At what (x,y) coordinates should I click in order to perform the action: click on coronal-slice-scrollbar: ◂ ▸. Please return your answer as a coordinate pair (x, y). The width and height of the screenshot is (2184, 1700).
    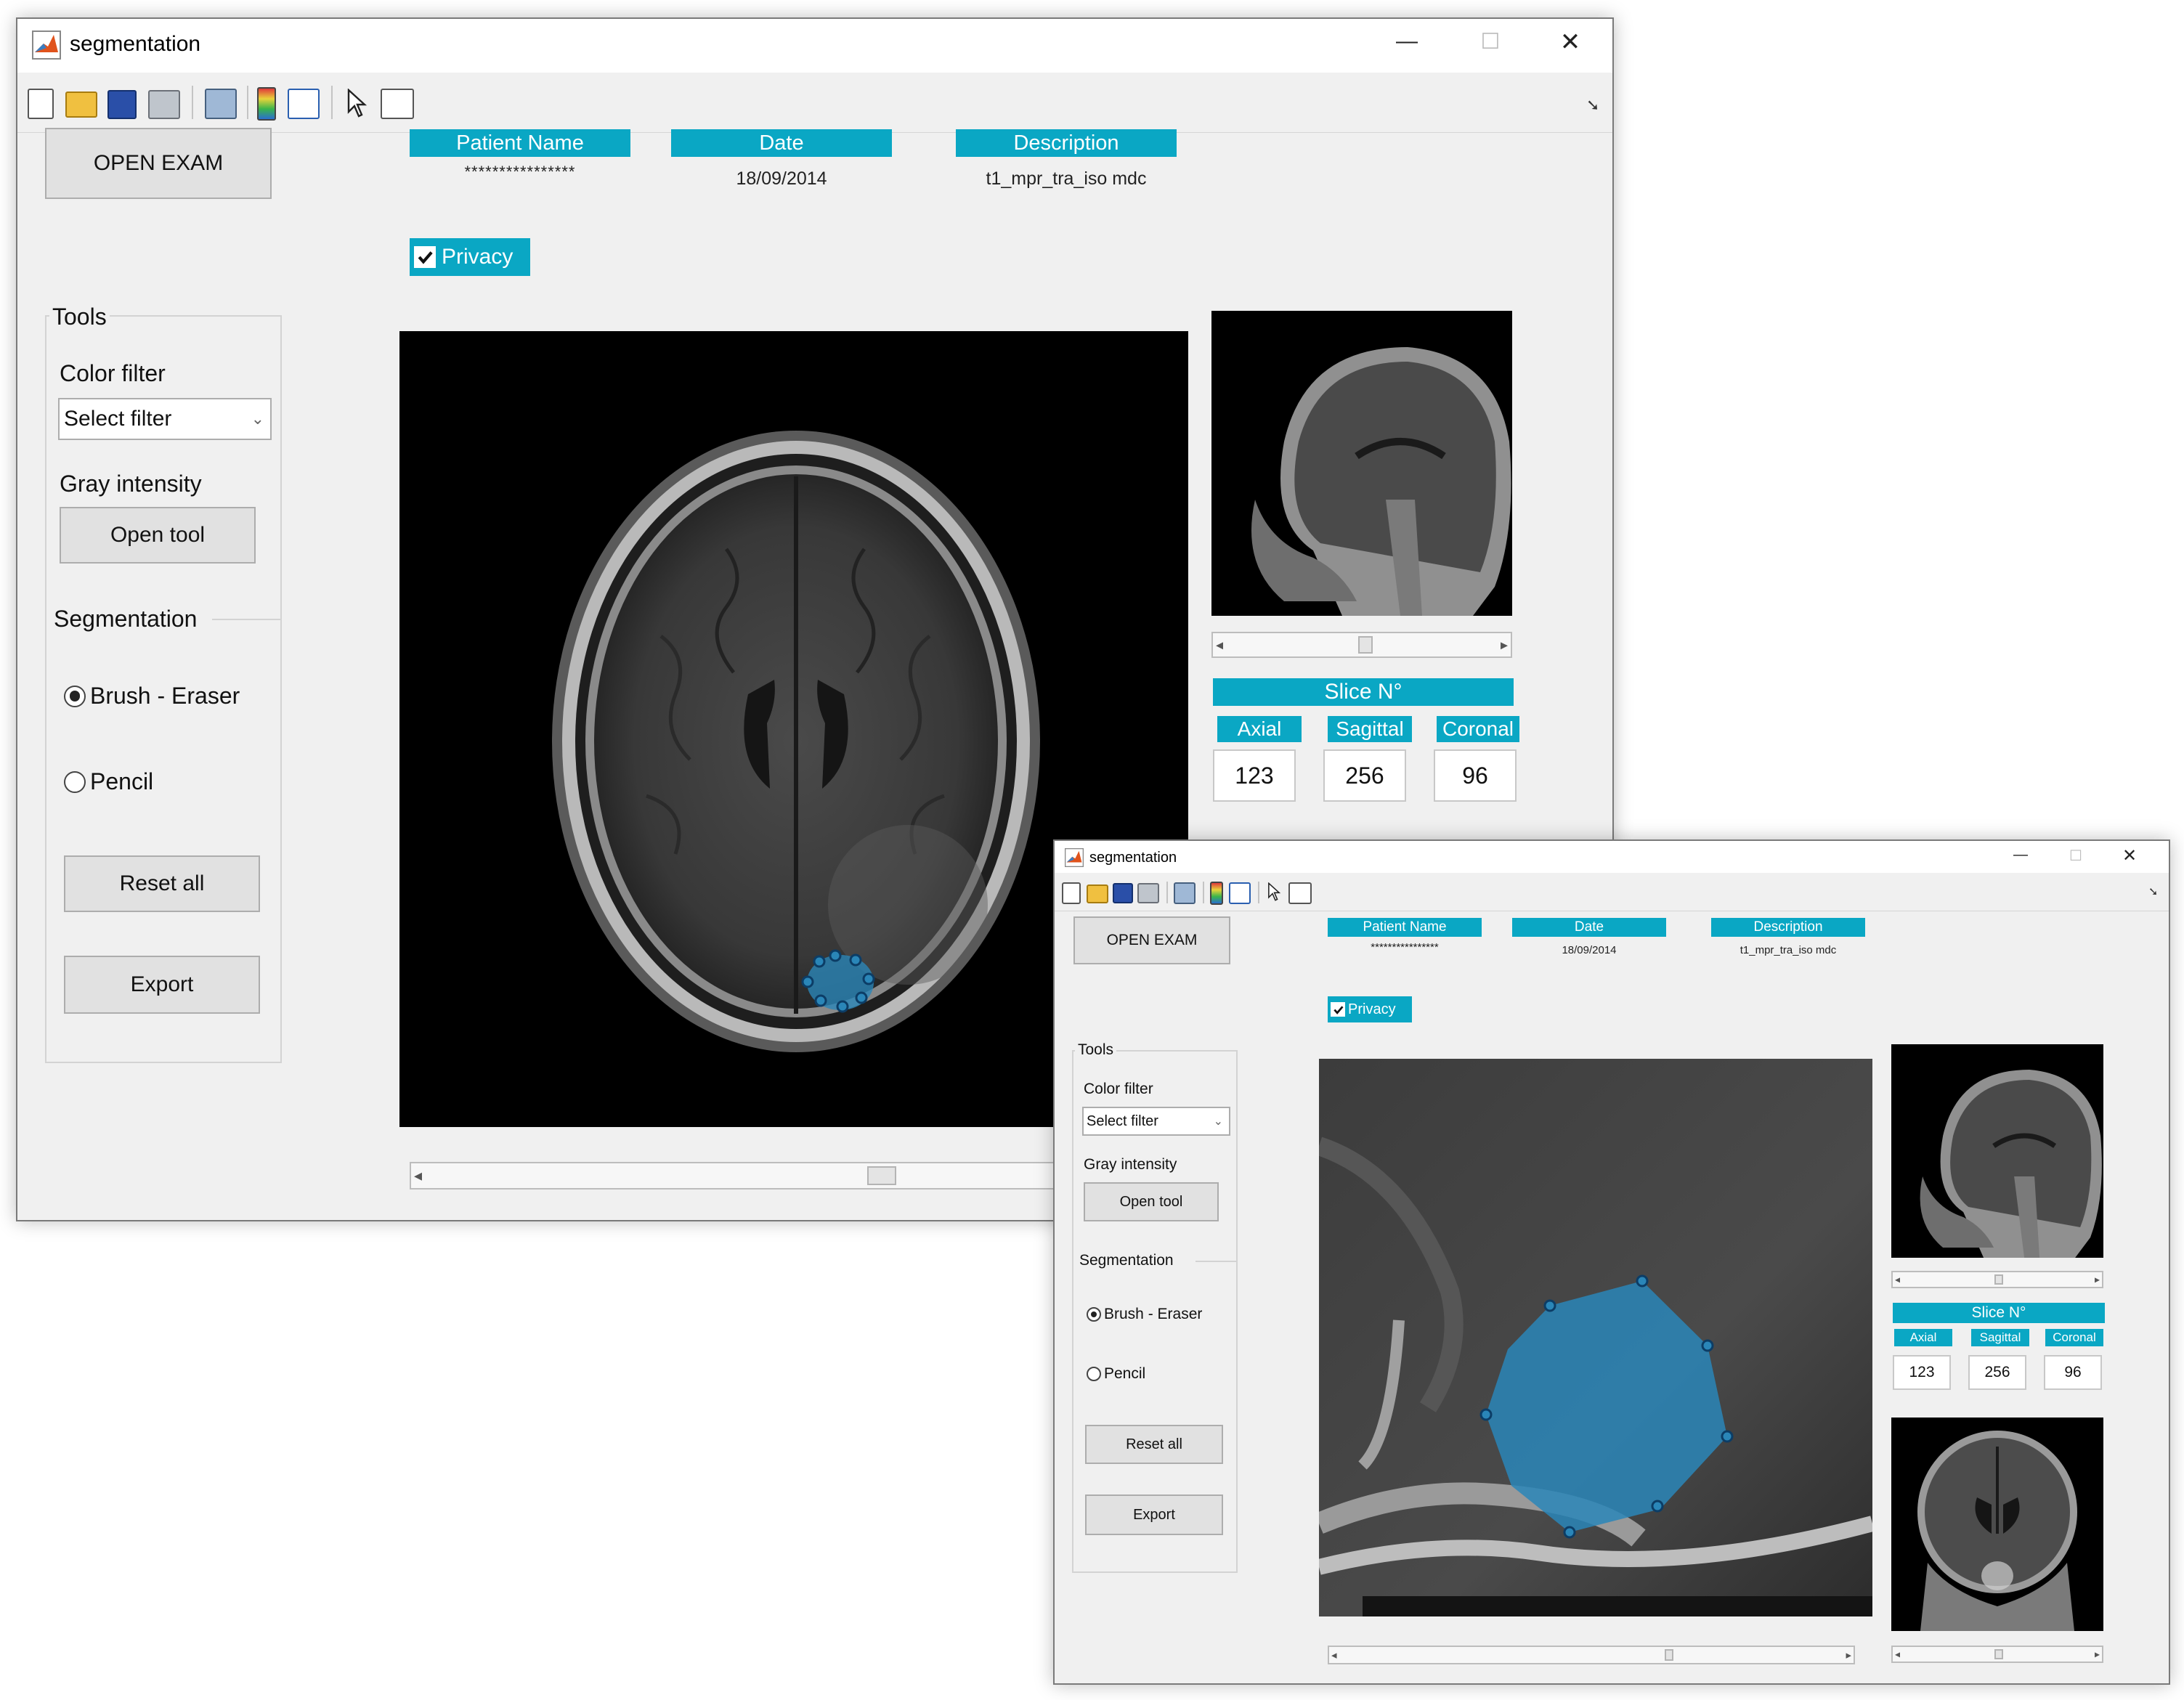
    Looking at the image, I should click on (1997, 1654).